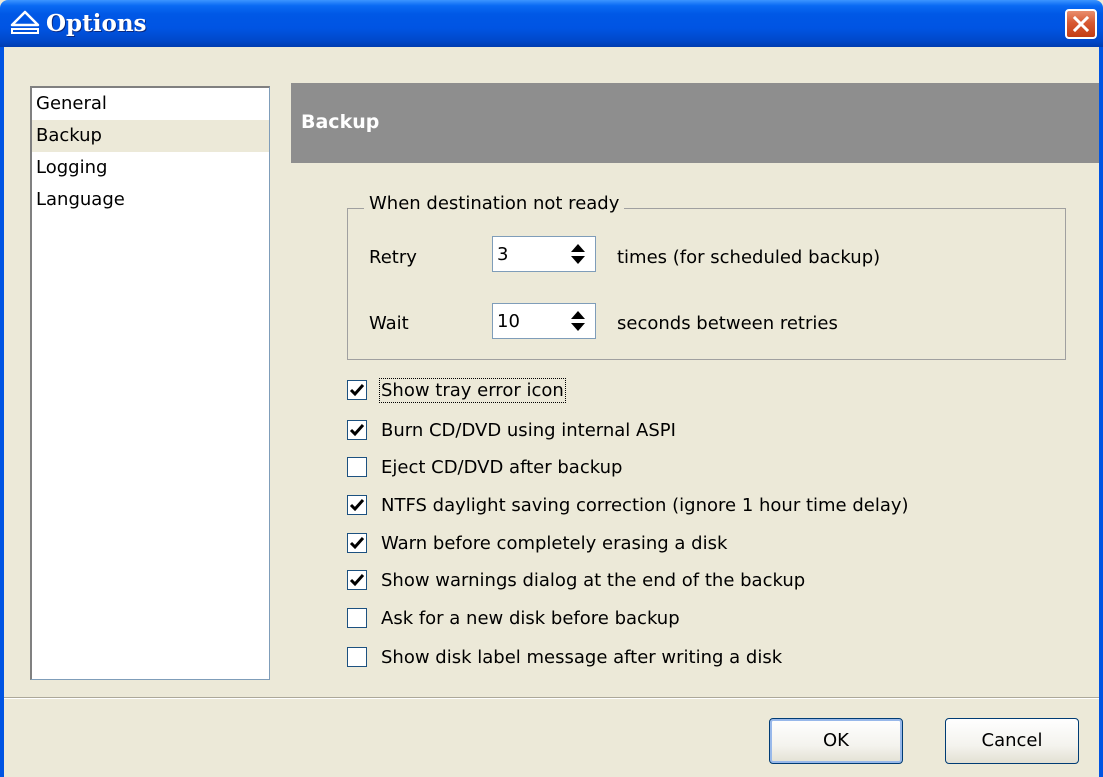 This screenshot has height=777, width=1103. I want to click on title-bar: Options, so click(551, 23).